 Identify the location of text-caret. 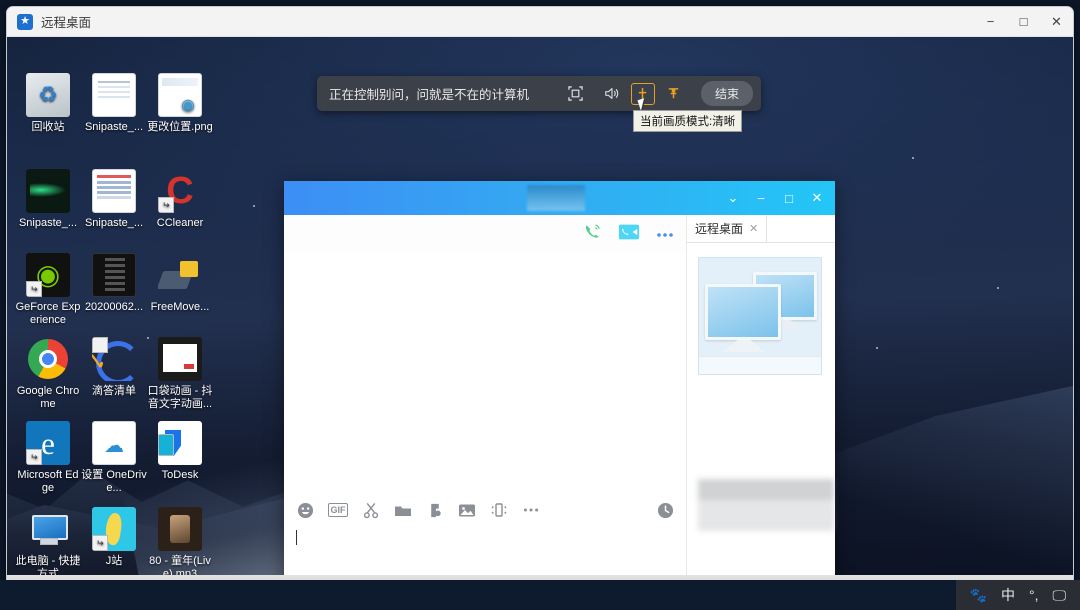
(296, 537).